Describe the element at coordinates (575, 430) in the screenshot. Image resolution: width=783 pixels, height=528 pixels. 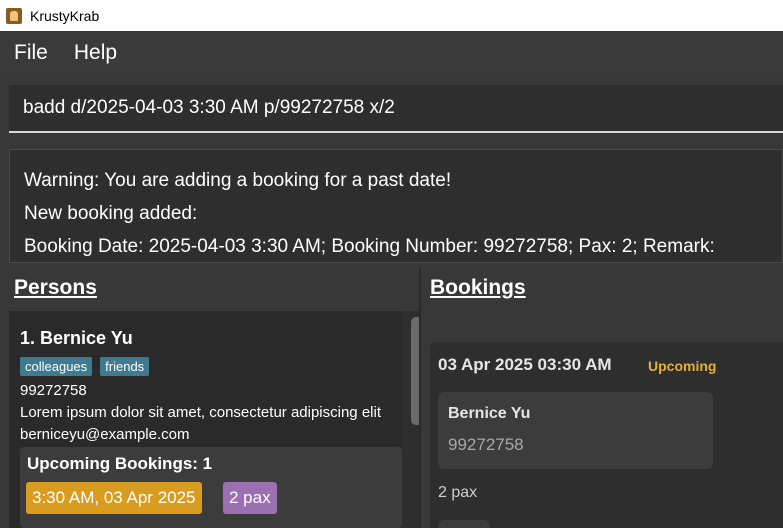
I see `booking-person-box: Bernice Yu 99272758` at that location.